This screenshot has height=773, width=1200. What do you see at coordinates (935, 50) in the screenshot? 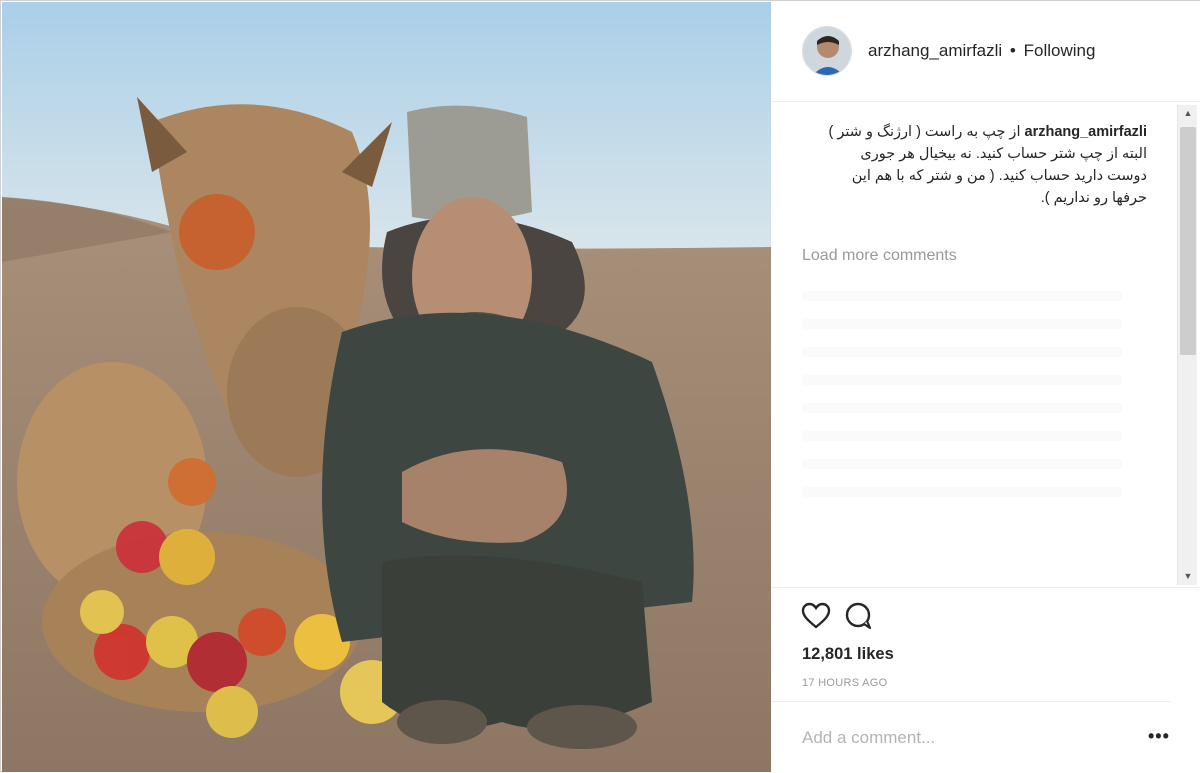
I see `username-link: arzhang_amirfazli` at bounding box center [935, 50].